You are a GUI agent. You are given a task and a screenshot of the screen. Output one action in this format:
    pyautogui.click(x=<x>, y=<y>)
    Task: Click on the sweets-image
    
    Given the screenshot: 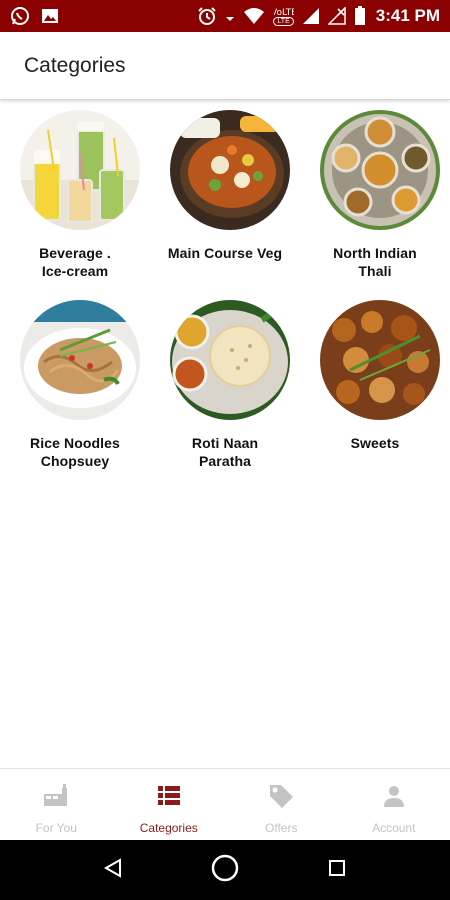 What is the action you would take?
    pyautogui.click(x=380, y=360)
    